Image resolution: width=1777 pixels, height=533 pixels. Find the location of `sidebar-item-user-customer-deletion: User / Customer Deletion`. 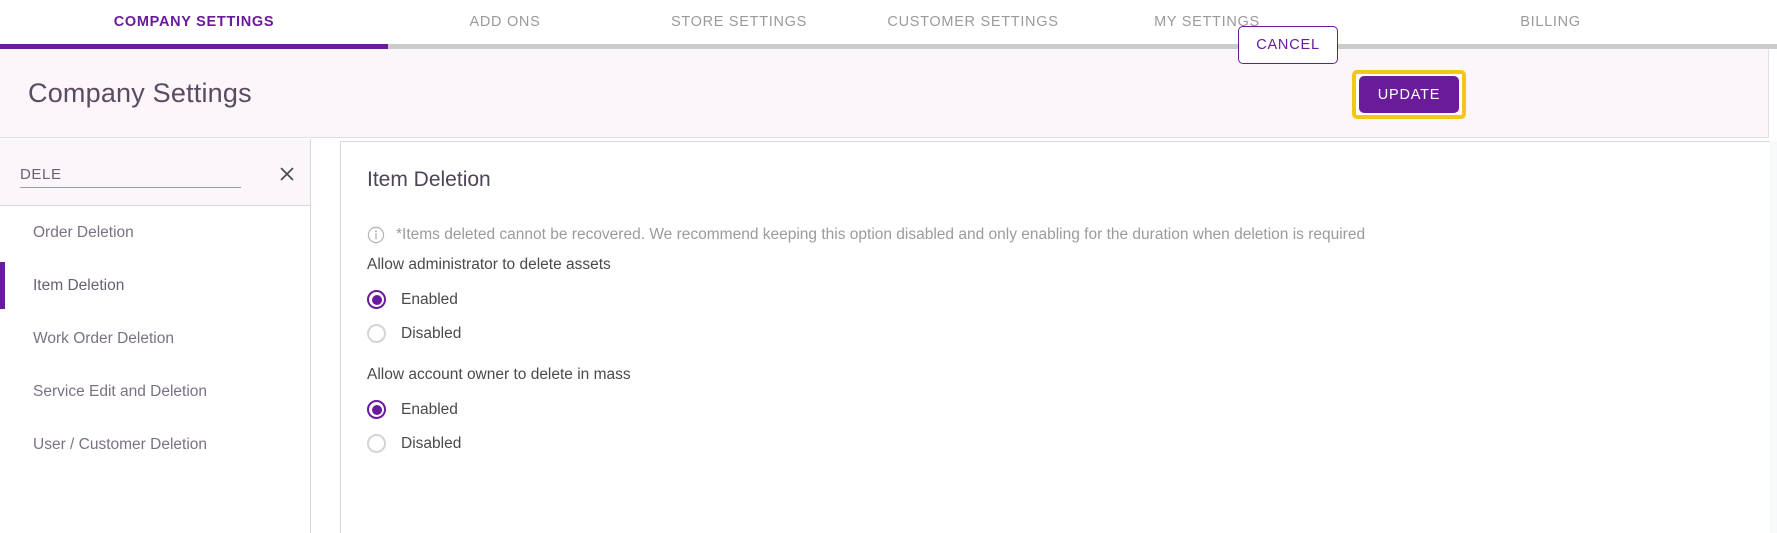

sidebar-item-user-customer-deletion: User / Customer Deletion is located at coordinates (155, 444).